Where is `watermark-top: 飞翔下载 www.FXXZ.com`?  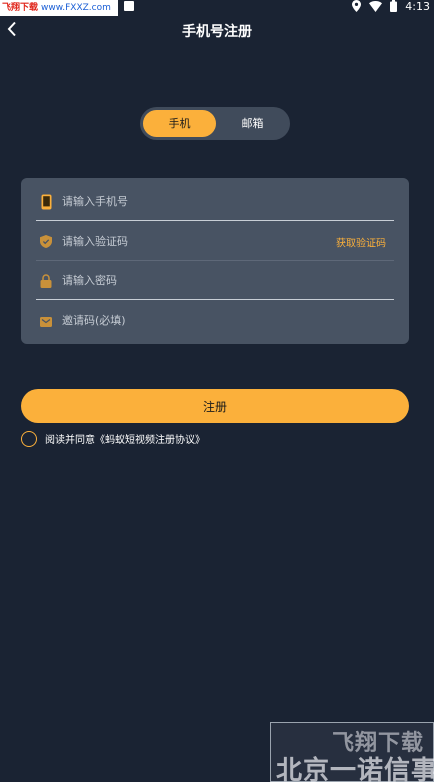 watermark-top: 飞翔下载 www.FXXZ.com is located at coordinates (59, 8).